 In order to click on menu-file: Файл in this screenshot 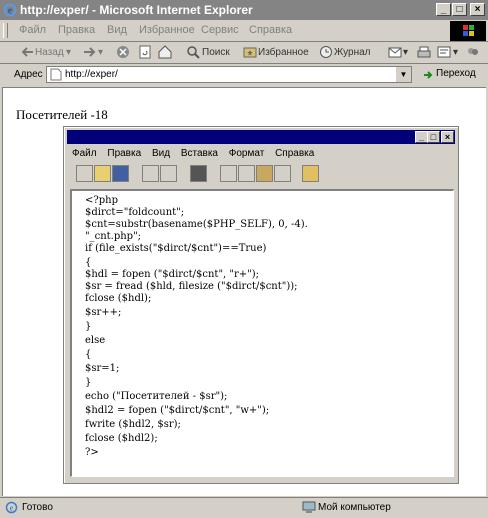, I will do `click(32, 30)`.